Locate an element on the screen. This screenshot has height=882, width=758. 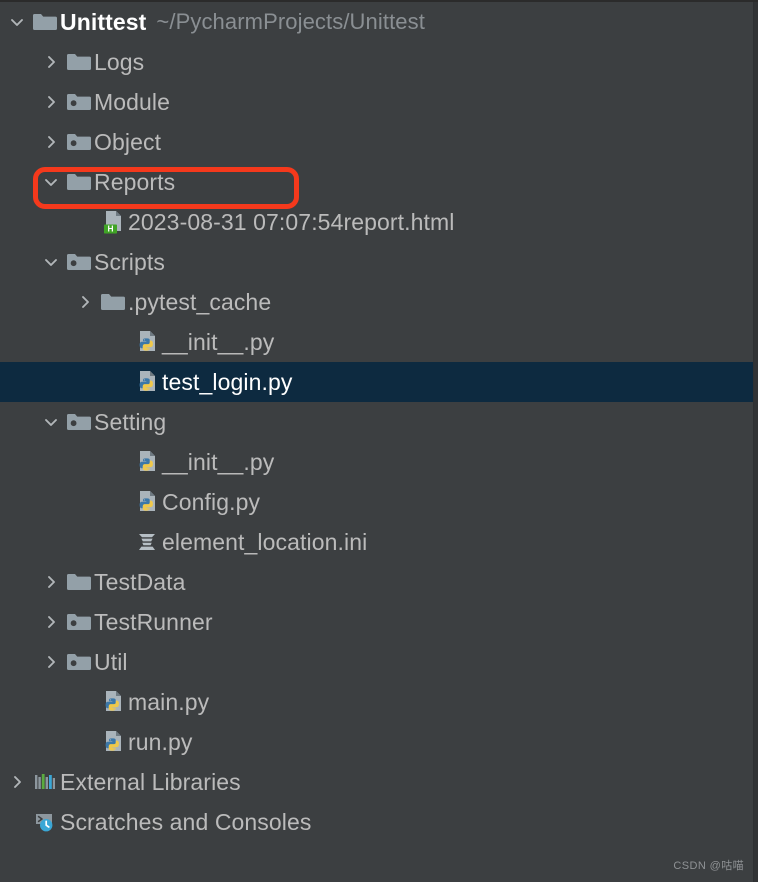
tree-row: Module is located at coordinates (376, 102).